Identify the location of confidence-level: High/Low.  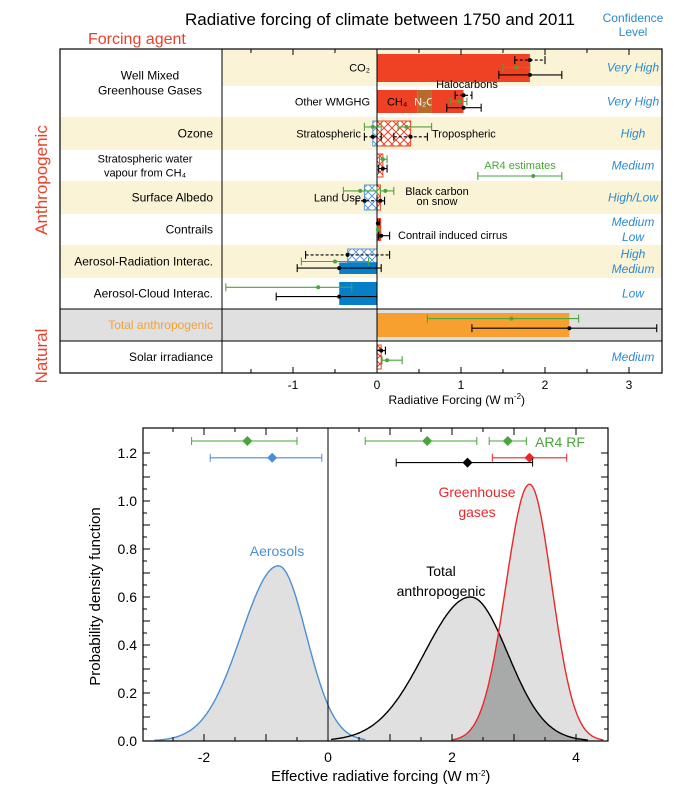
(633, 198).